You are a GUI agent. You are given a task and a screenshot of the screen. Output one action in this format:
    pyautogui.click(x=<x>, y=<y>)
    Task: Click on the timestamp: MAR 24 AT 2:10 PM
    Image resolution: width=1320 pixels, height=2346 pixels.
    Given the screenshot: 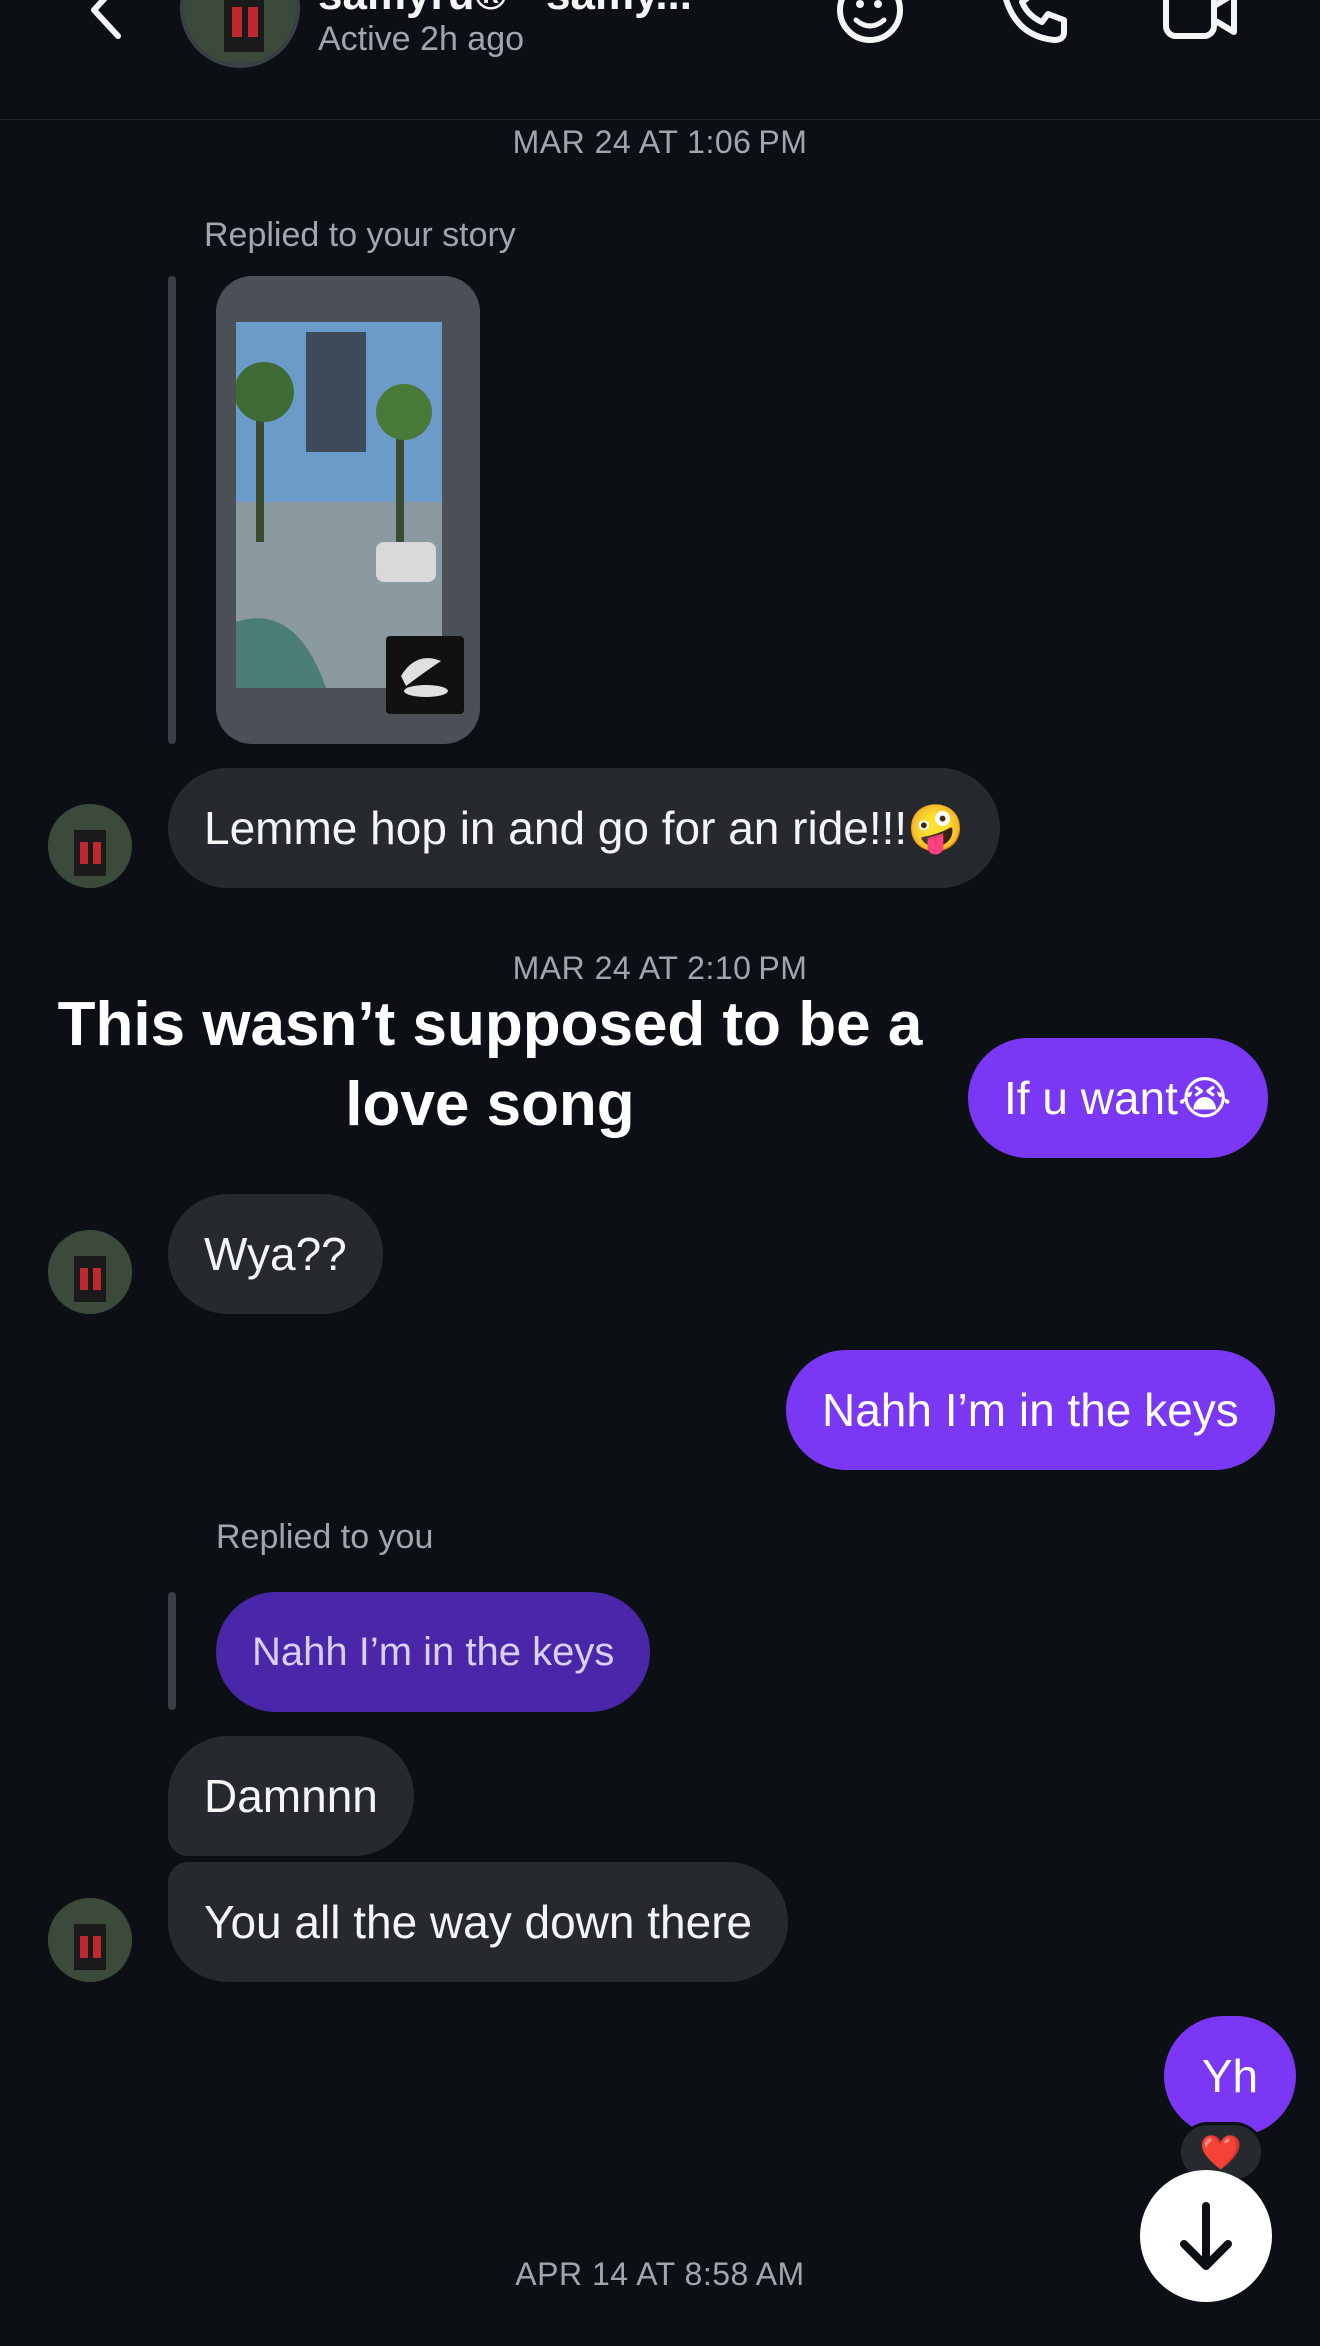 What is the action you would take?
    pyautogui.click(x=660, y=968)
    